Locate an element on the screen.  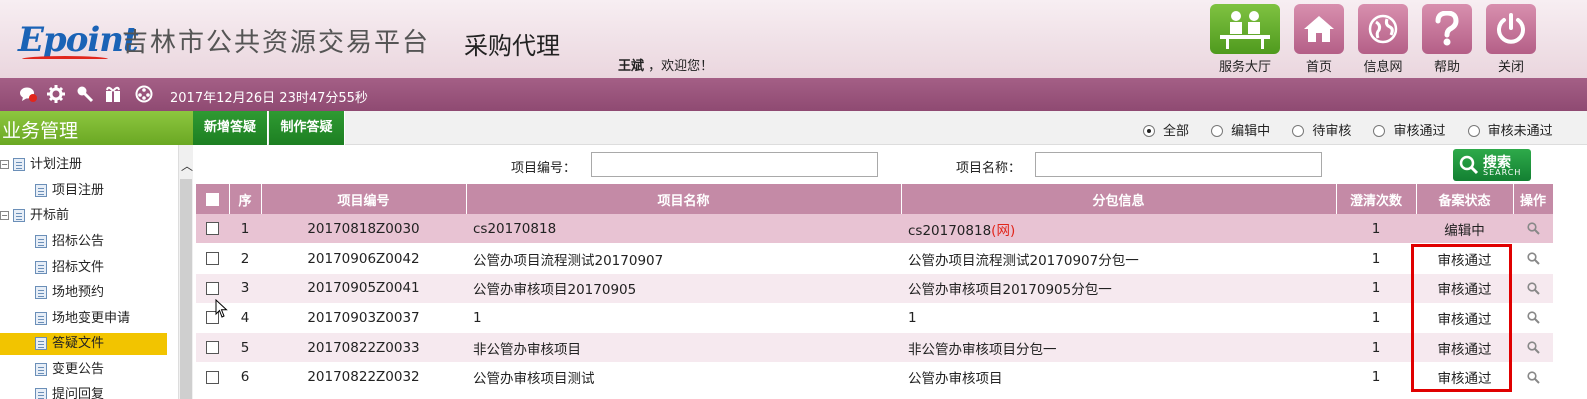
filter-pending: 待审核 is located at coordinates (1321, 129).